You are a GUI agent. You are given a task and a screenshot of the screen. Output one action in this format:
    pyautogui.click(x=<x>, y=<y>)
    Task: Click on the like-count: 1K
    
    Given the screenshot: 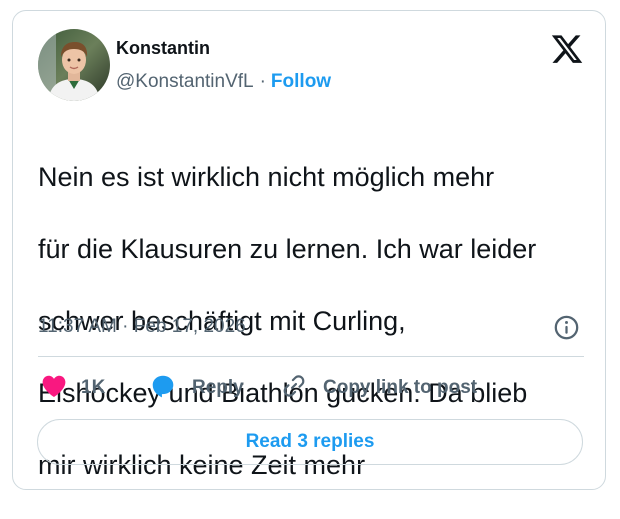 What is the action you would take?
    pyautogui.click(x=93, y=387)
    